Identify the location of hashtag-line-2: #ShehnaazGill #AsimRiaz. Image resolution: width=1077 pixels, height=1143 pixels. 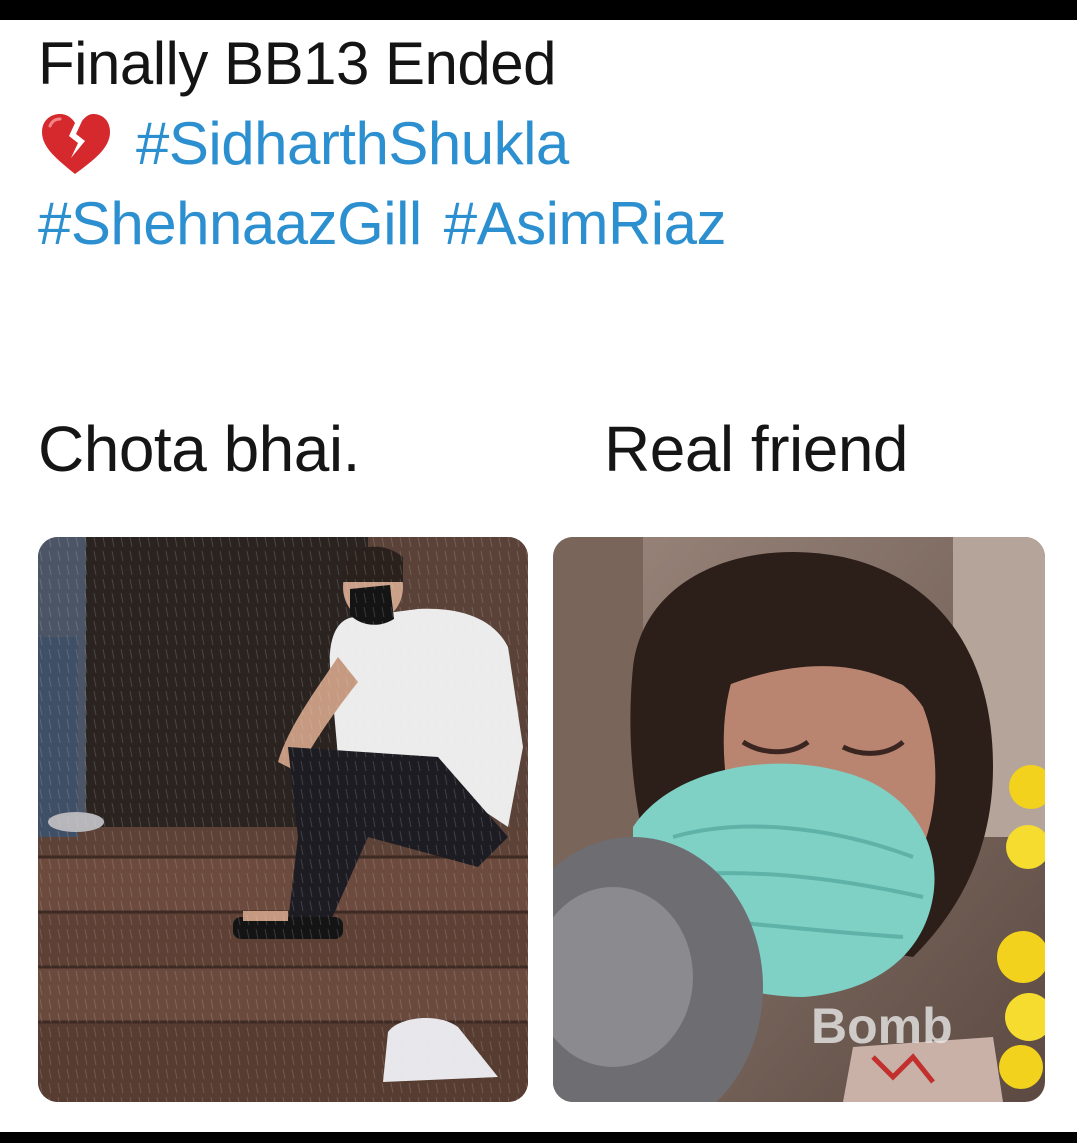
(543, 224).